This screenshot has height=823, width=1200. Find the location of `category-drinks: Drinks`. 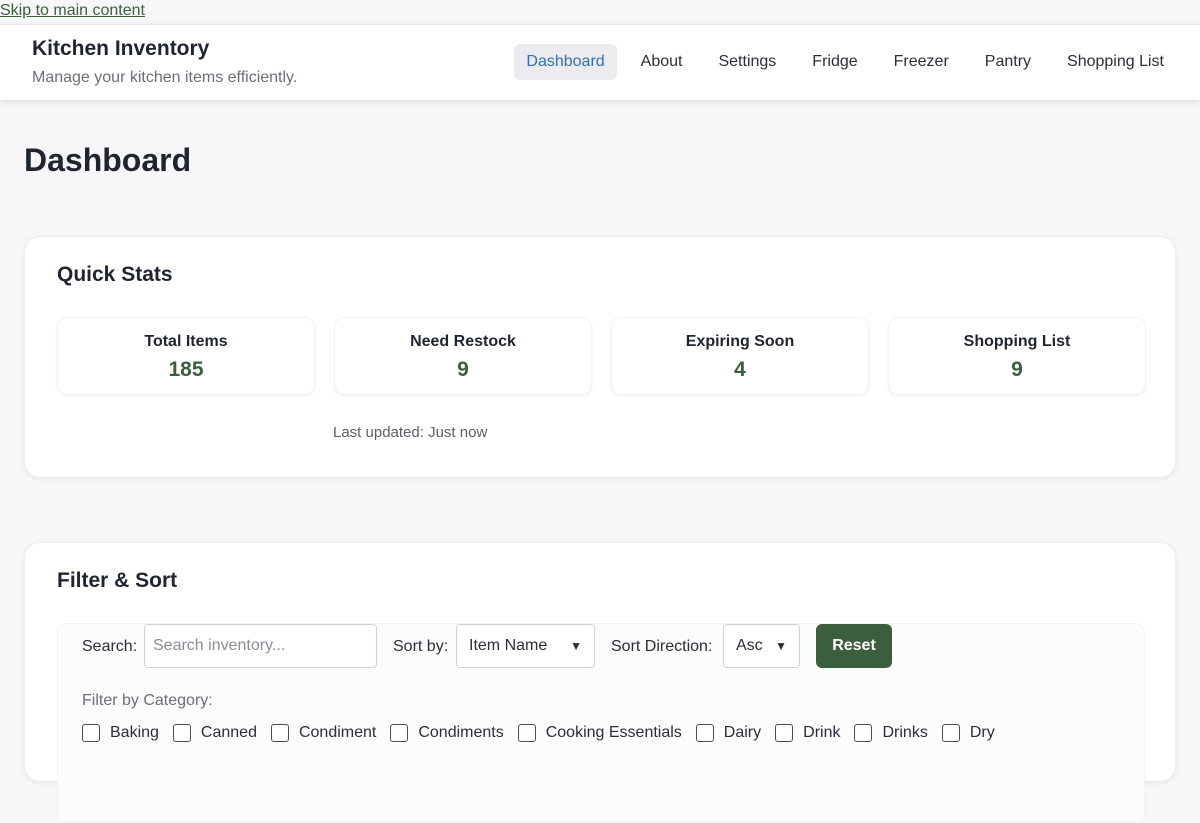

category-drinks: Drinks is located at coordinates (891, 733).